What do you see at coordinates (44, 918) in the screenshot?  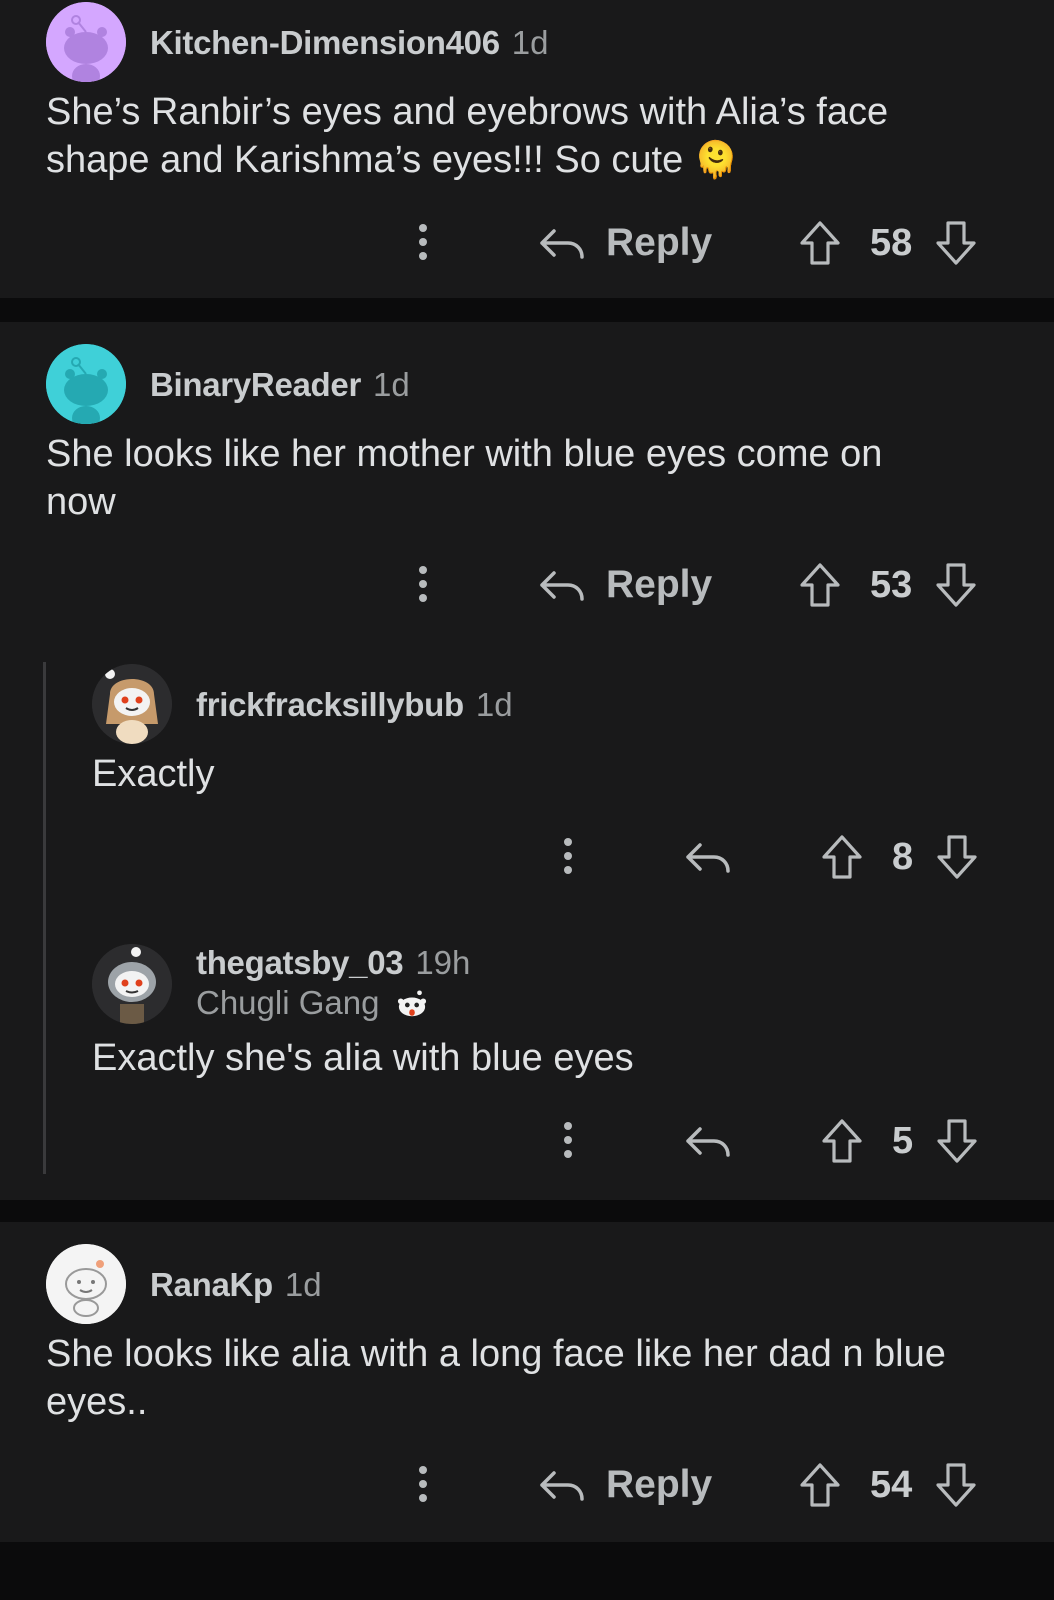 I see `thread-line` at bounding box center [44, 918].